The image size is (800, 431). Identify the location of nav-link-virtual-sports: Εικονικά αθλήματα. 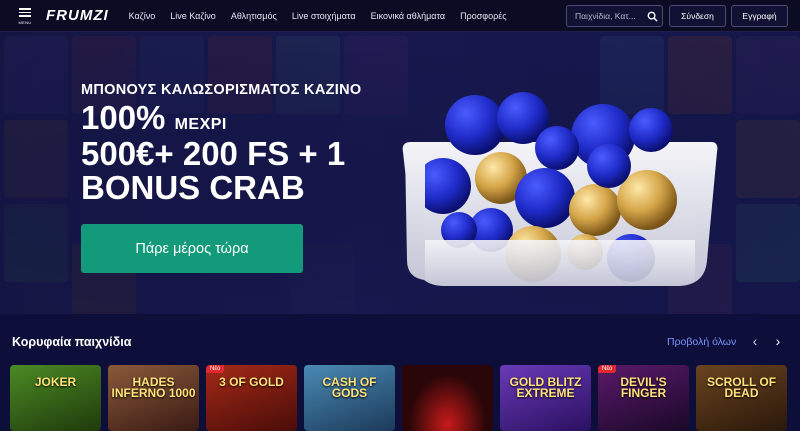
(408, 16).